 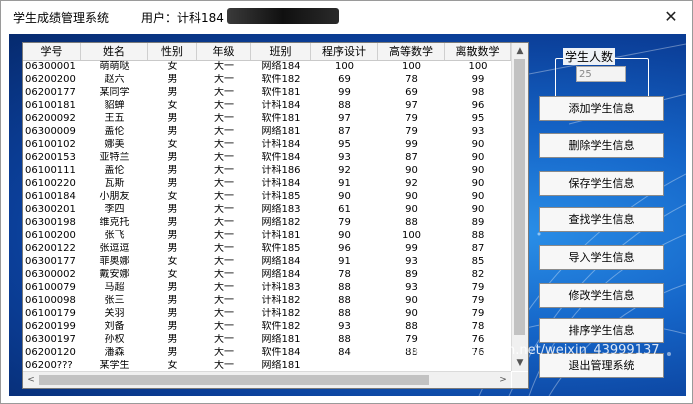 What do you see at coordinates (520, 51) in the screenshot?
I see `scroll-up-icon: ▲` at bounding box center [520, 51].